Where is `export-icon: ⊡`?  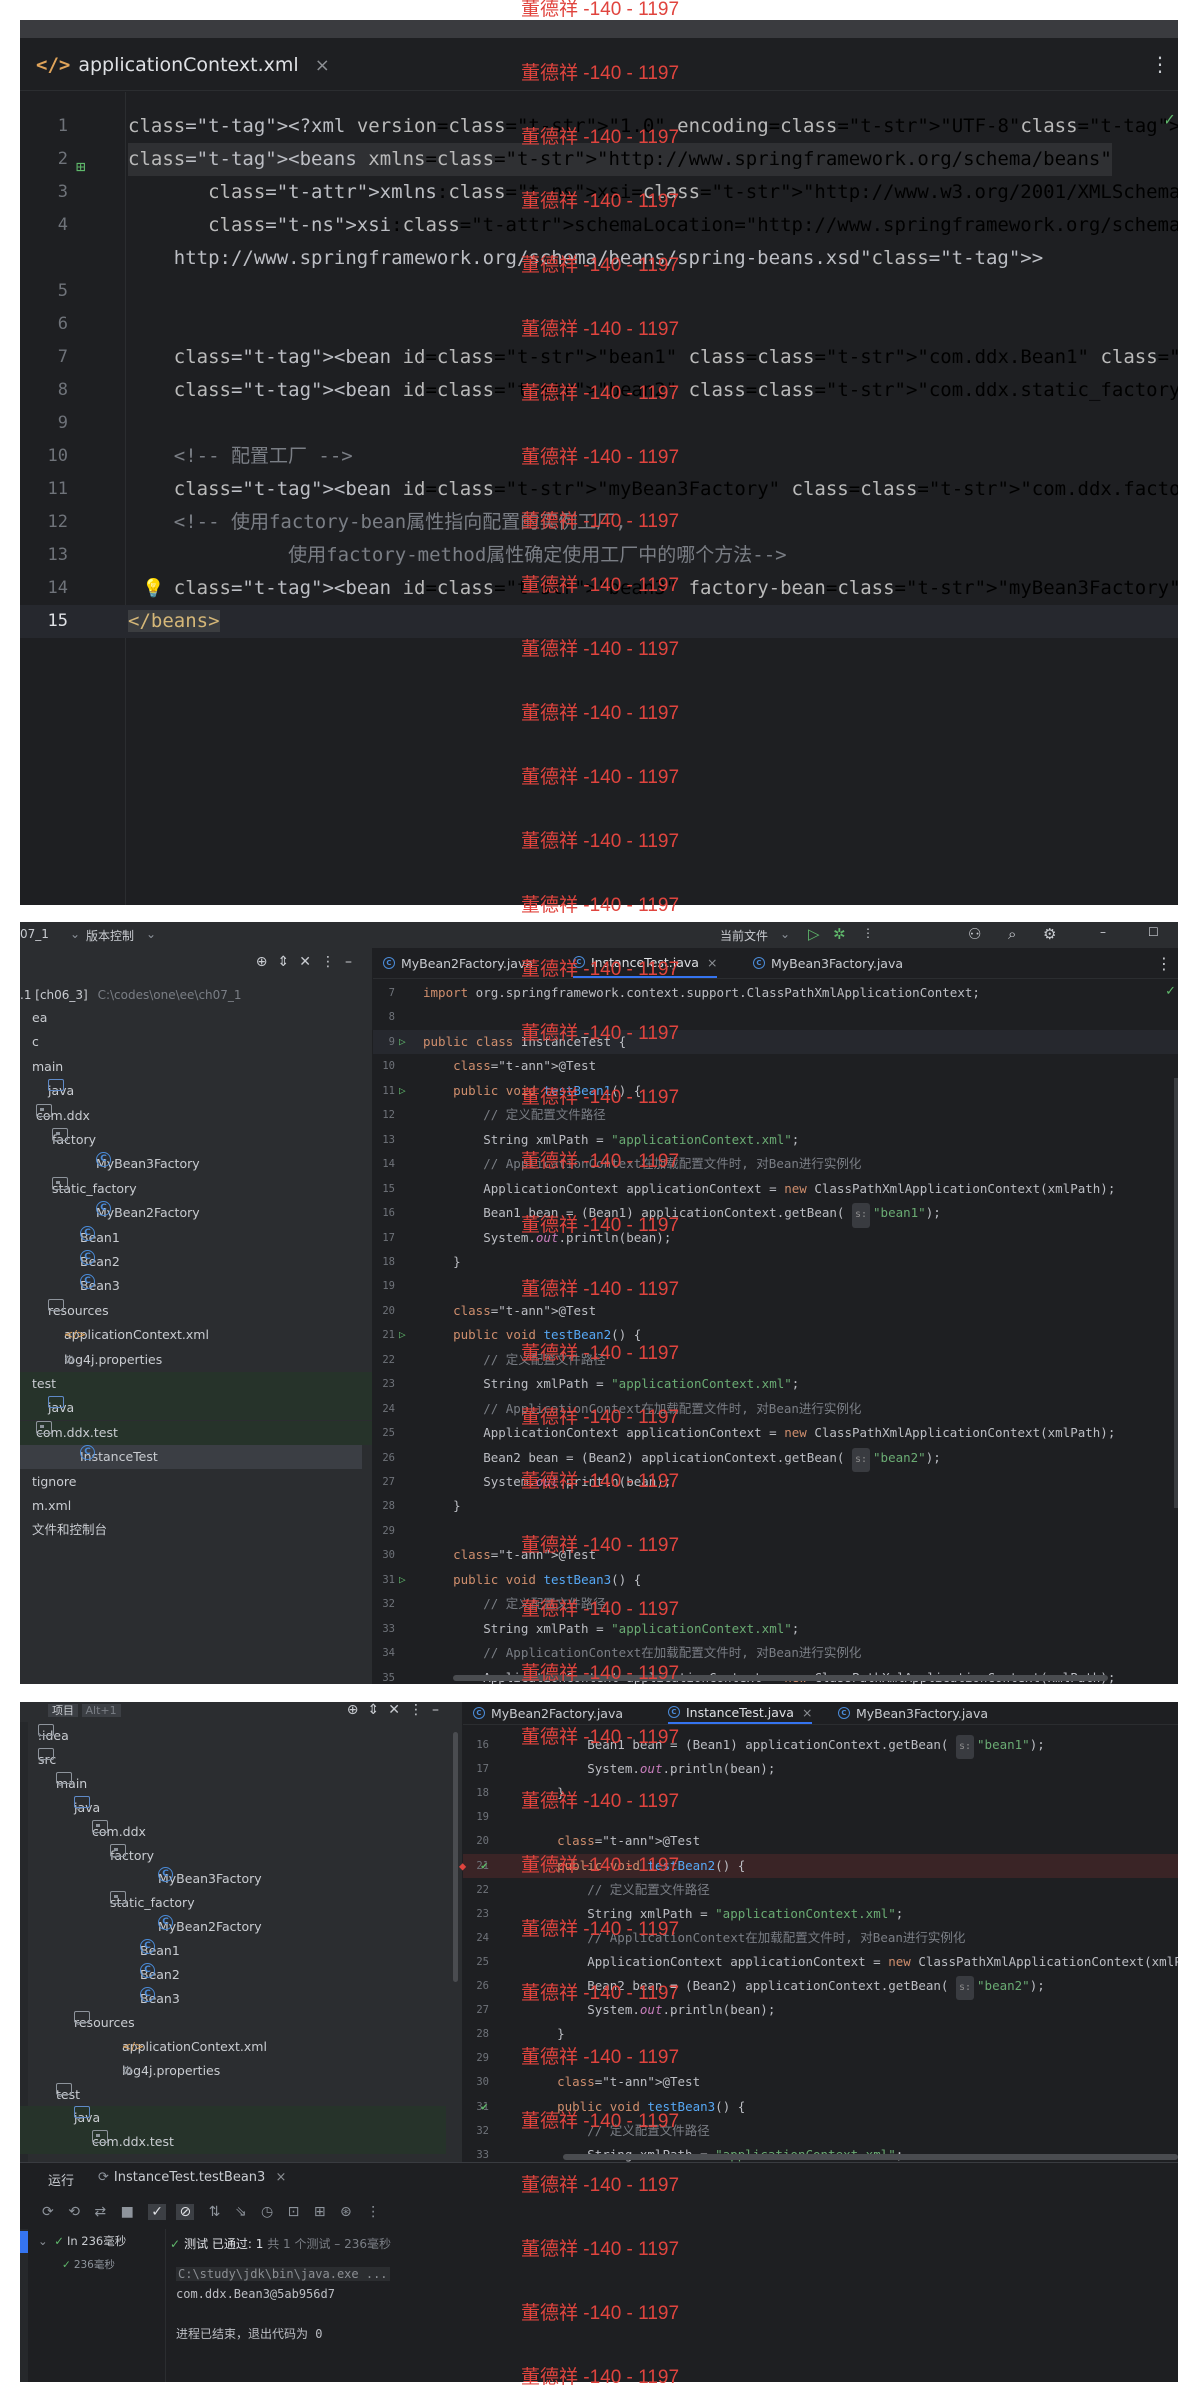
export-icon: ⊡ is located at coordinates (294, 2212).